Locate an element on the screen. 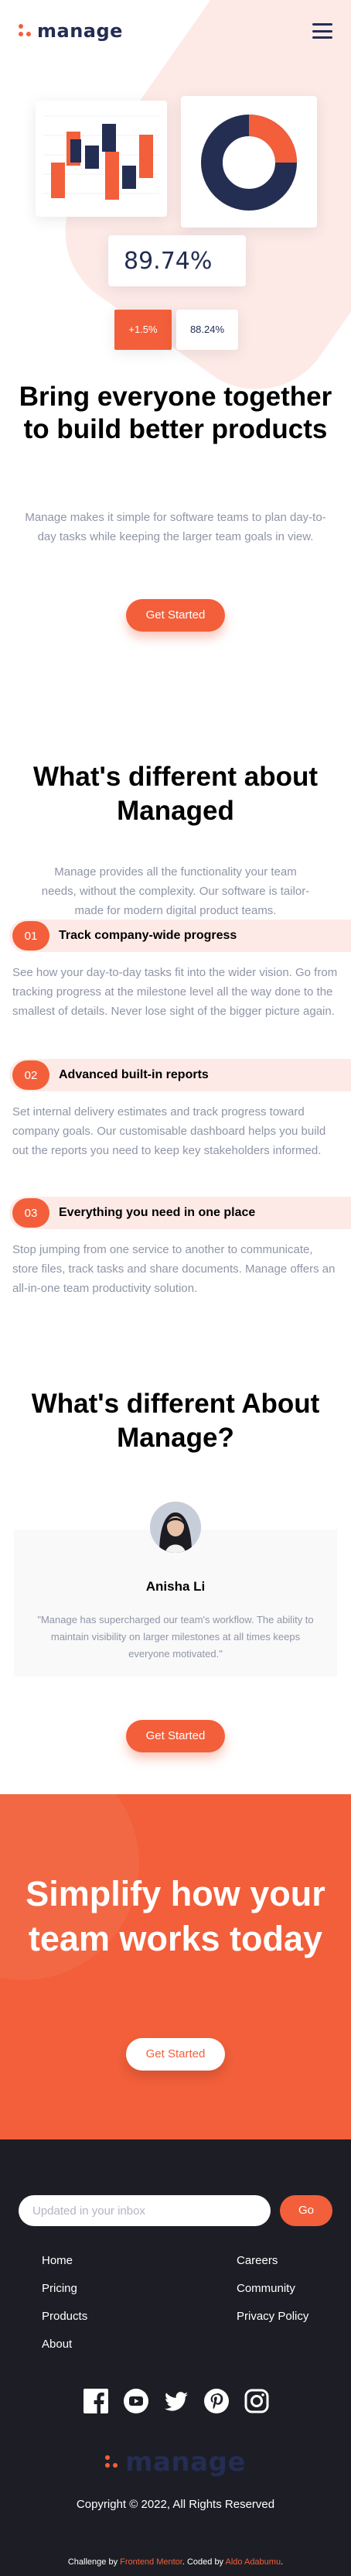 This screenshot has width=351, height=2576. footer-link-privacy-policy: Privacy Policy is located at coordinates (272, 2316).